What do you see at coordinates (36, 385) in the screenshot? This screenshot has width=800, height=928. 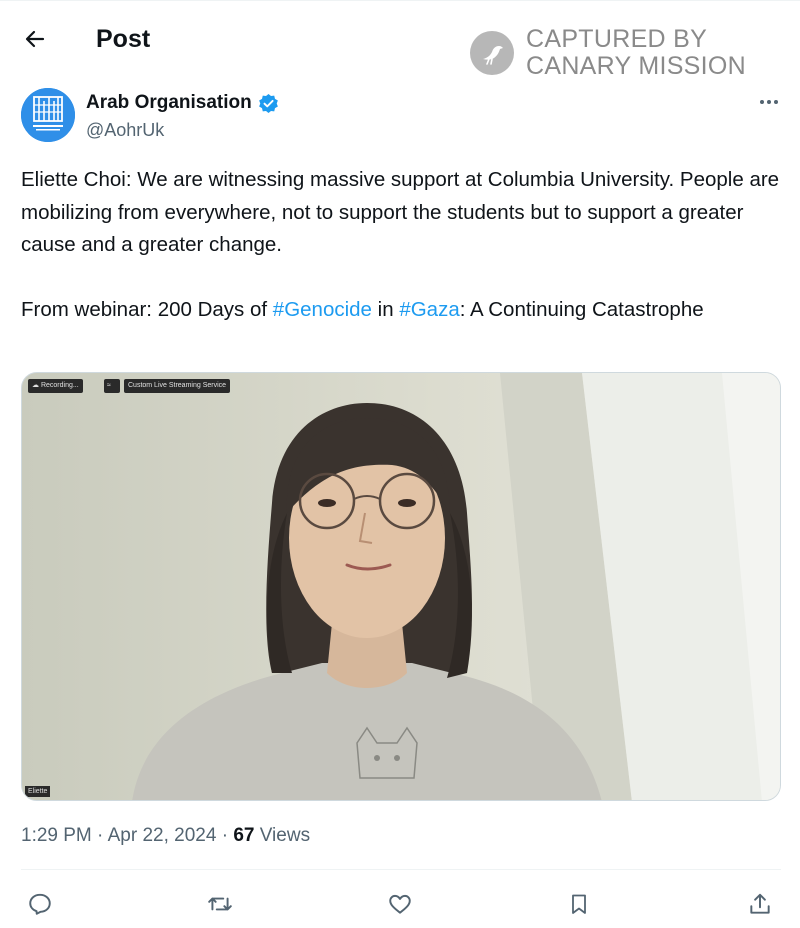 I see `cloud-icon: ☁` at bounding box center [36, 385].